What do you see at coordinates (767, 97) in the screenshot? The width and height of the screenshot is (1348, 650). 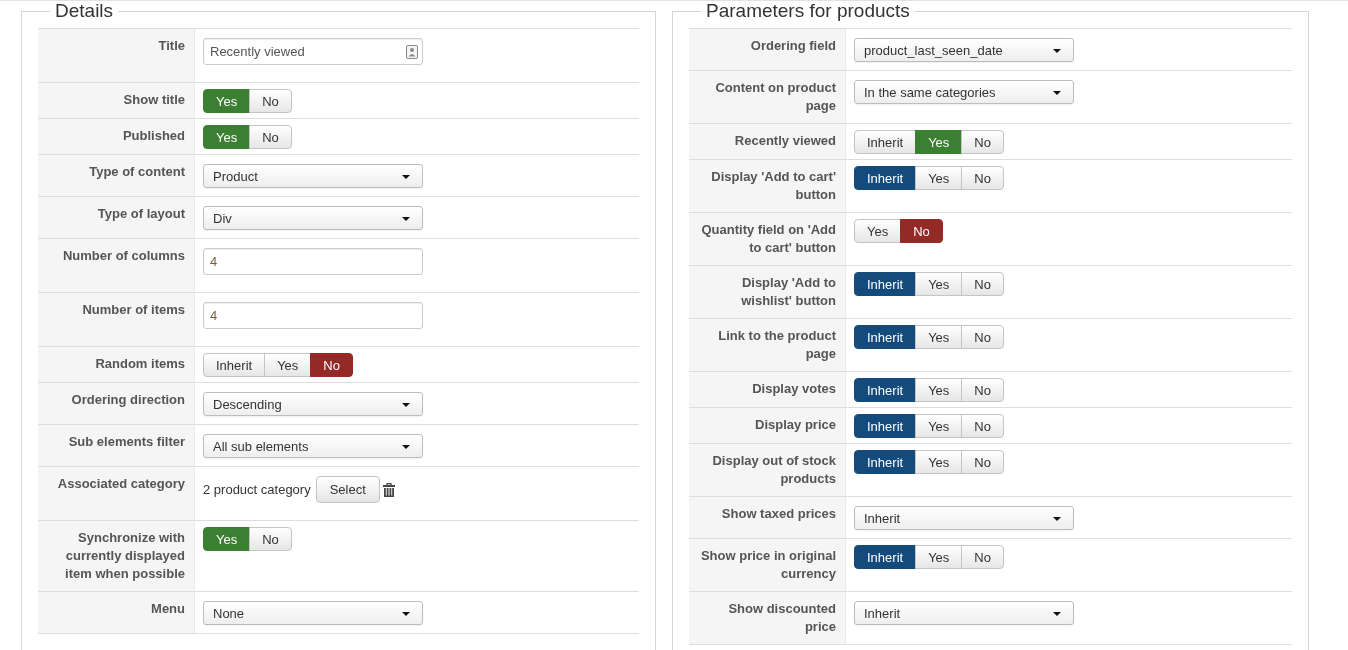 I see `field-label: Content on product page` at bounding box center [767, 97].